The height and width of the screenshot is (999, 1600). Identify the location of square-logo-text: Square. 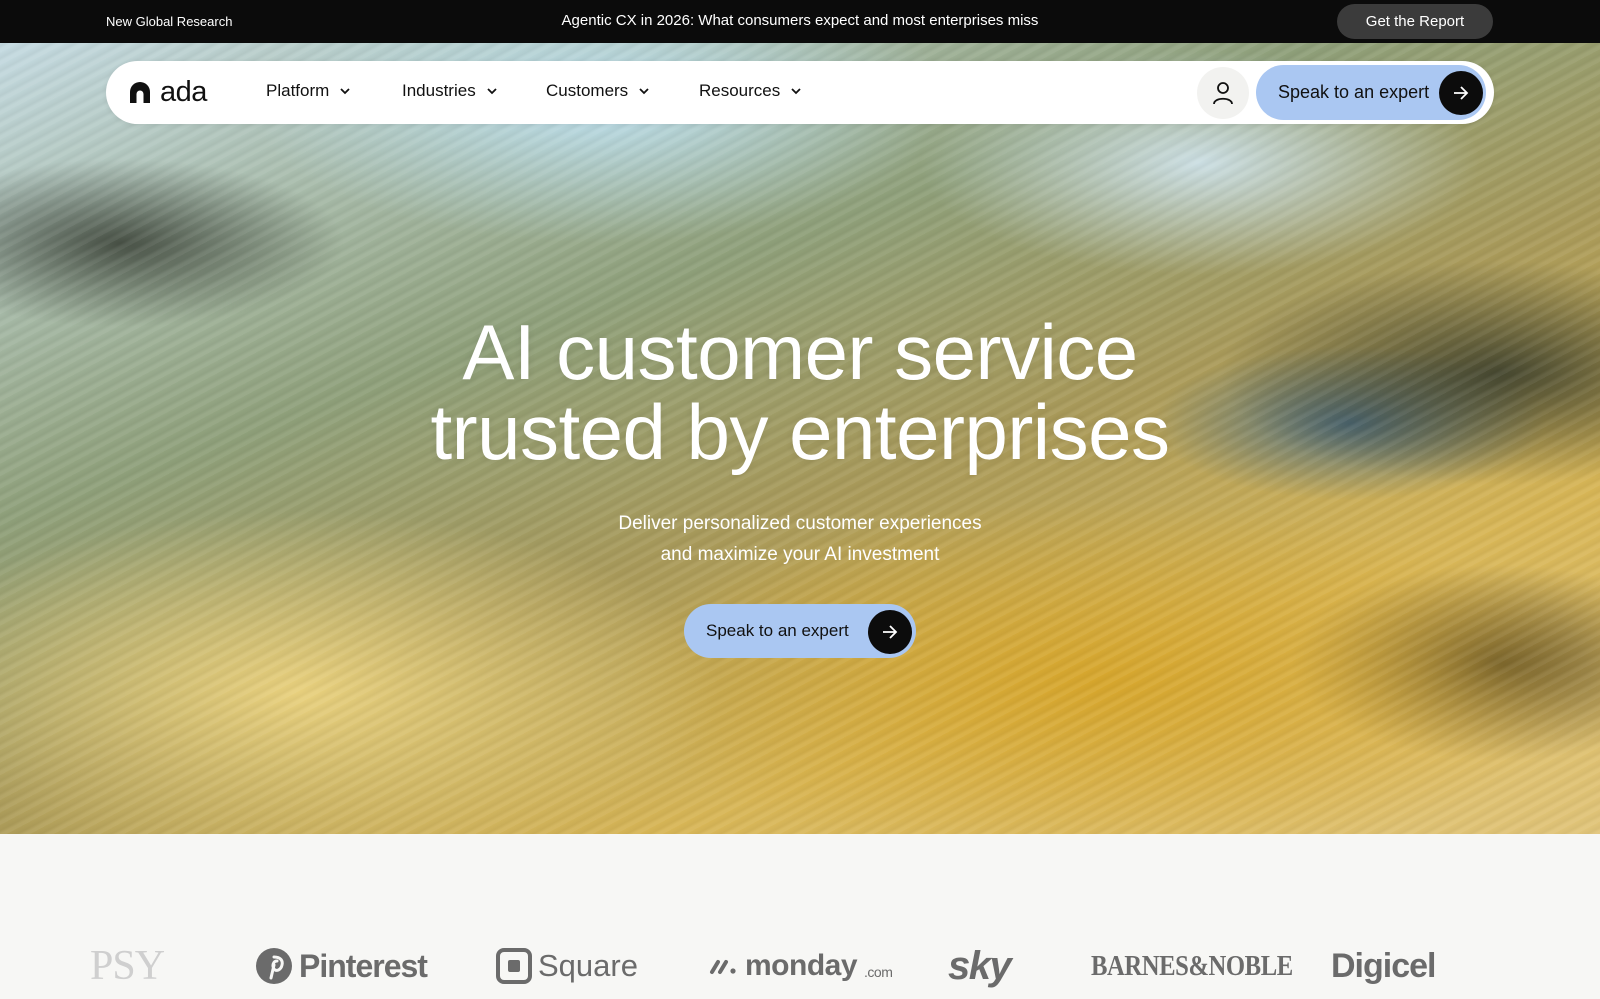
(588, 965).